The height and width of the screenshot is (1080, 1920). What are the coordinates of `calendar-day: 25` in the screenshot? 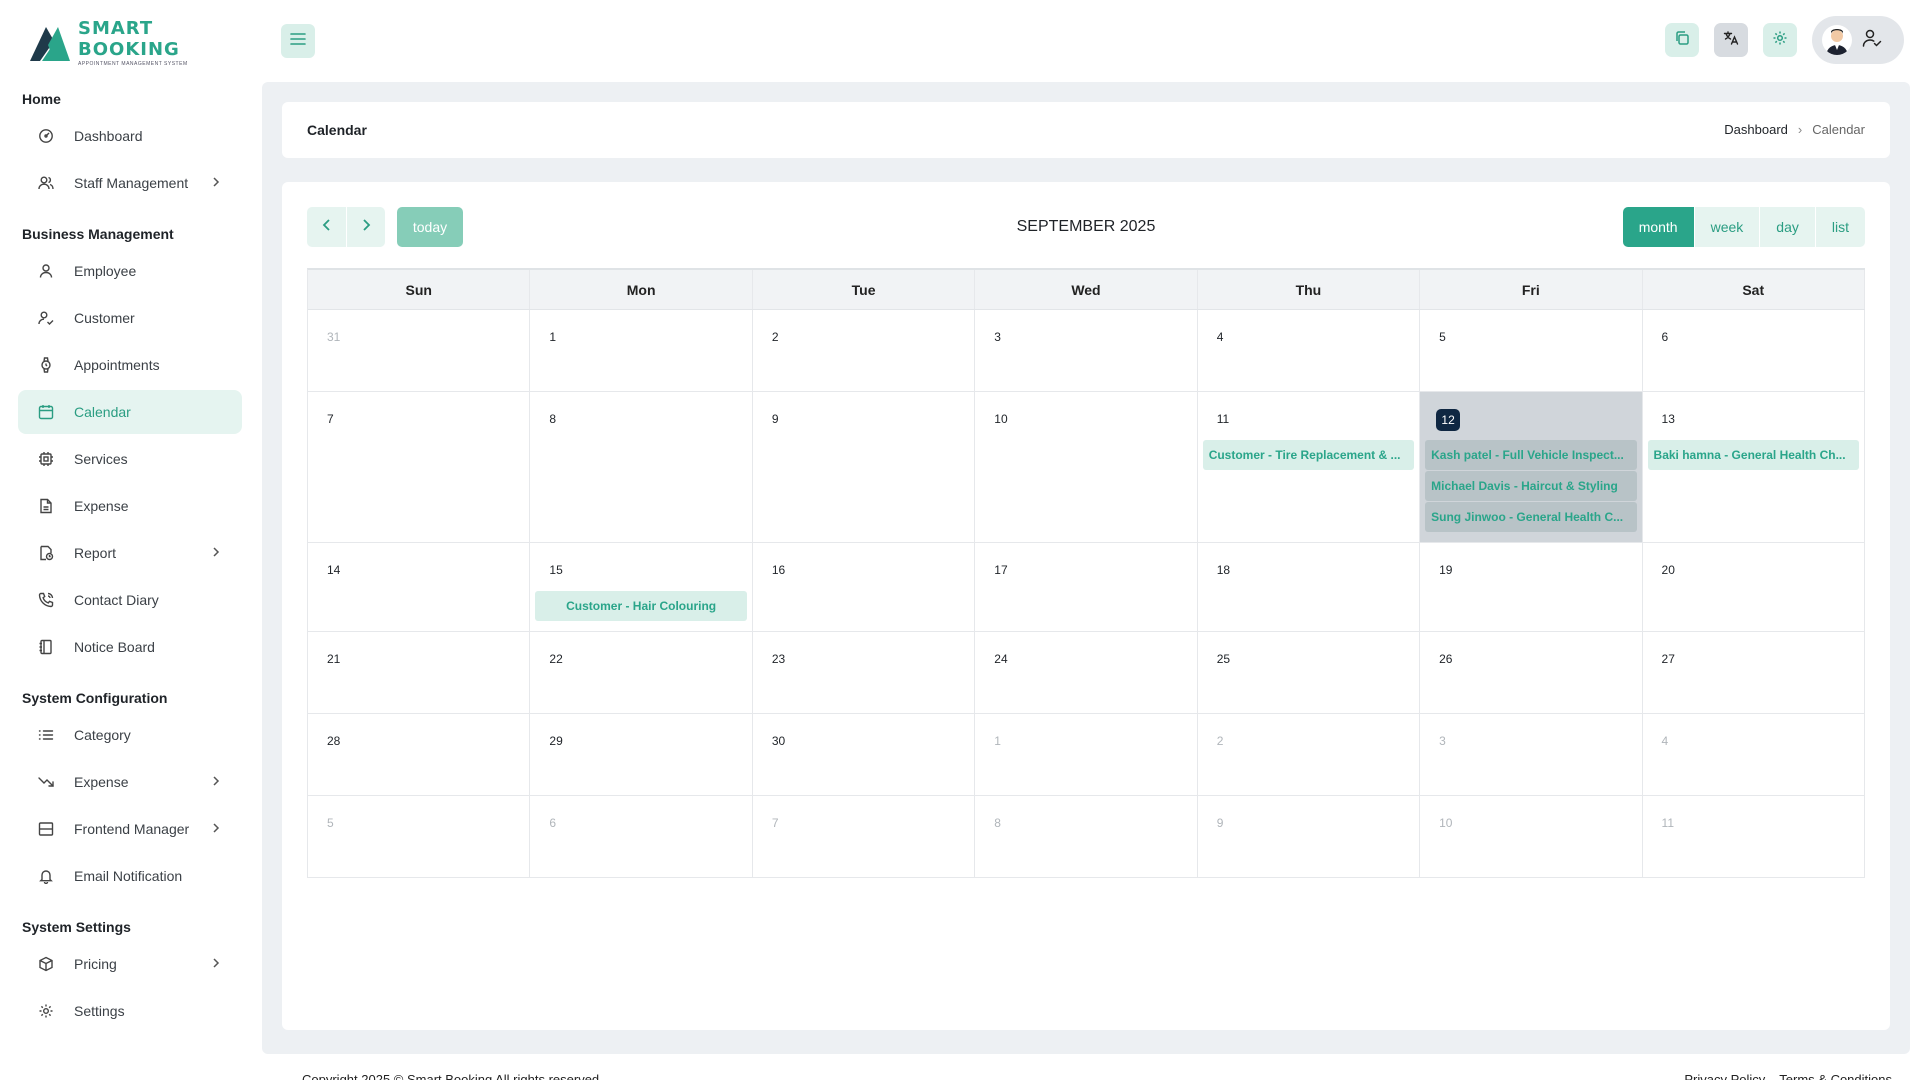 It's located at (1309, 672).